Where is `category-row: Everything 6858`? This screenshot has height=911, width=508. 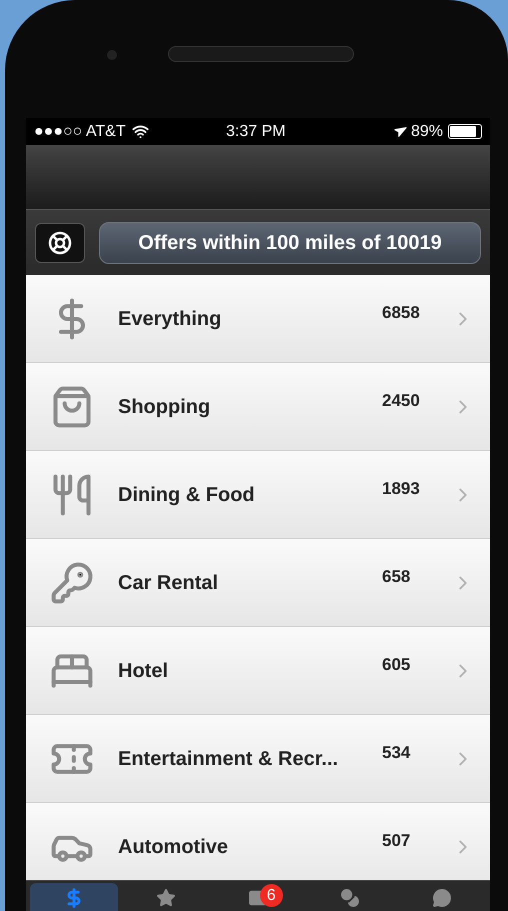
category-row: Everything 6858 is located at coordinates (258, 319).